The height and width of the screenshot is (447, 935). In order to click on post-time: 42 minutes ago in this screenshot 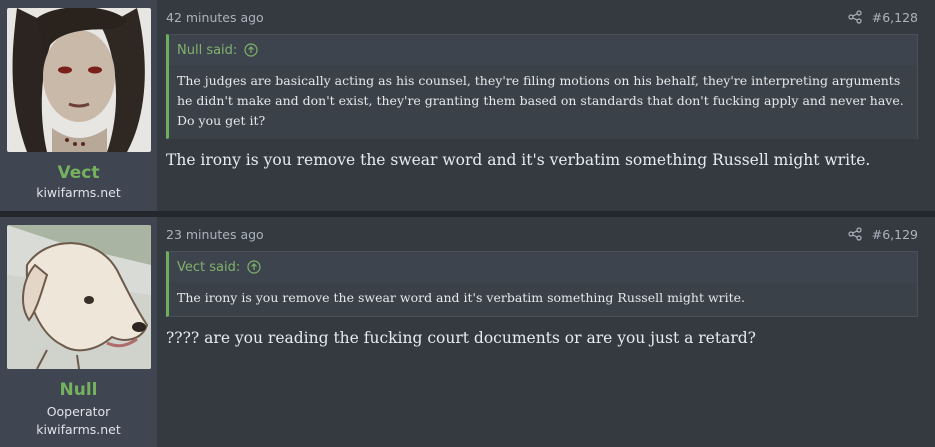, I will do `click(215, 17)`.